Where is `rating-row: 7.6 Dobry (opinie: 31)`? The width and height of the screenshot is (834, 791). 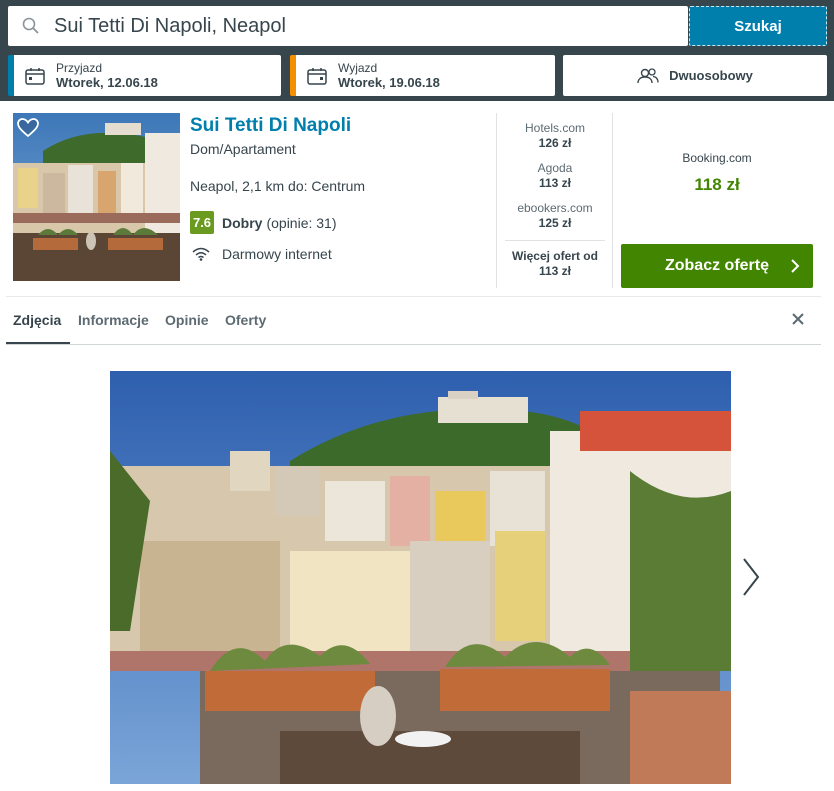
rating-row: 7.6 Dobry (opinie: 31) is located at coordinates (263, 222).